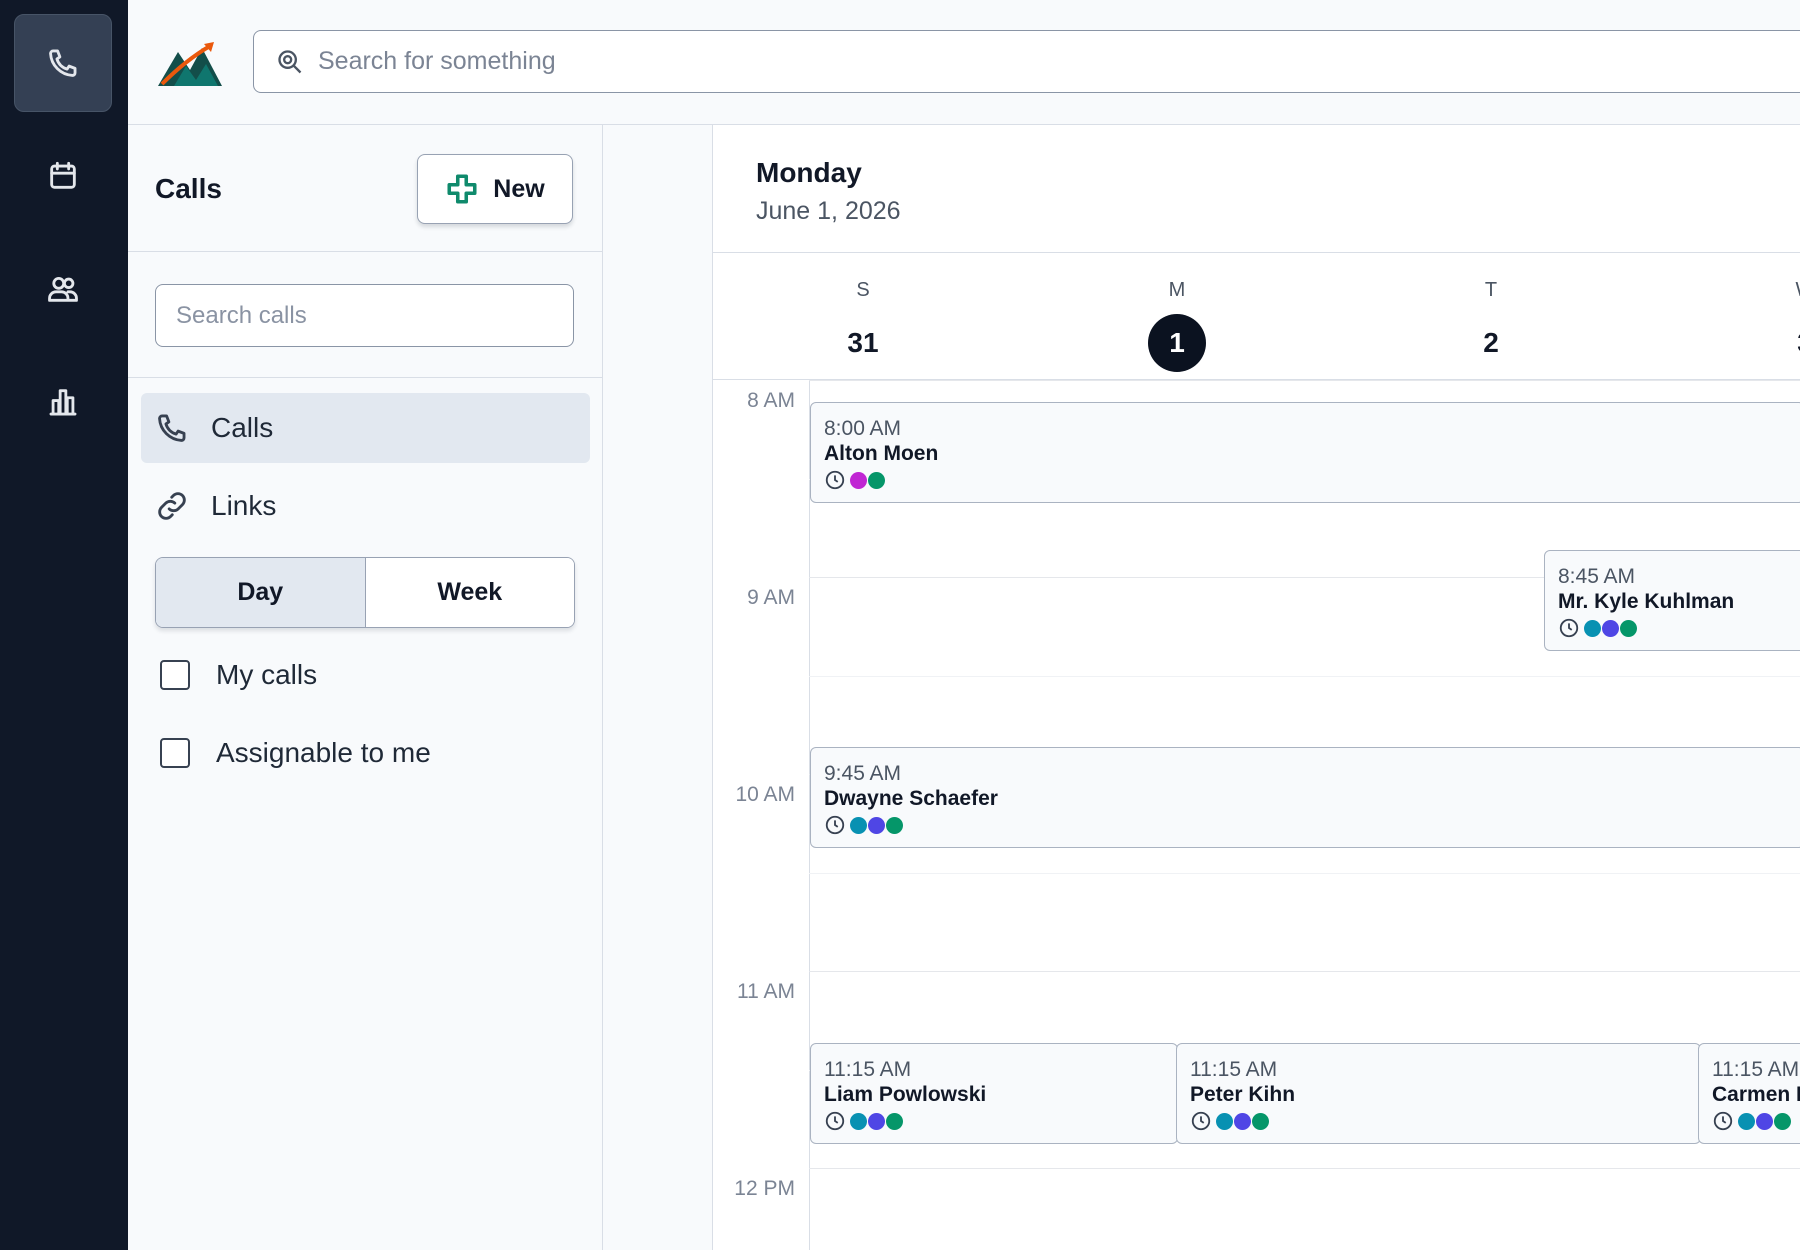 This screenshot has width=1800, height=1250. What do you see at coordinates (828, 211) in the screenshot?
I see `day-date: June 1, 2026` at bounding box center [828, 211].